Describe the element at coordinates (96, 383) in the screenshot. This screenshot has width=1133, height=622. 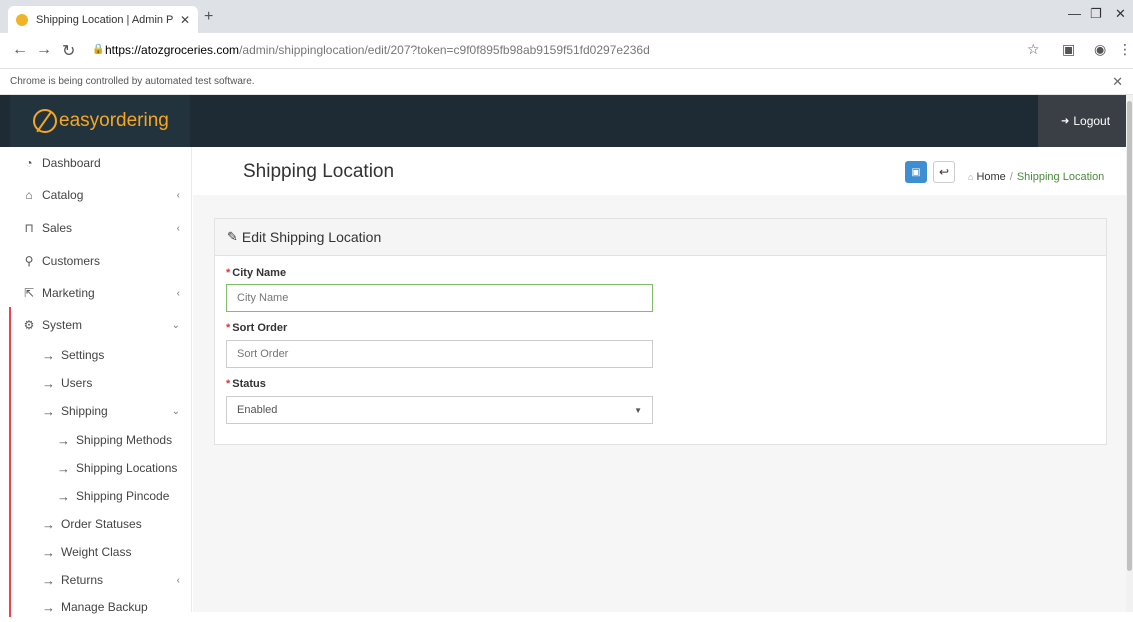
I see `sidebar-subitem-users: → Users` at that location.